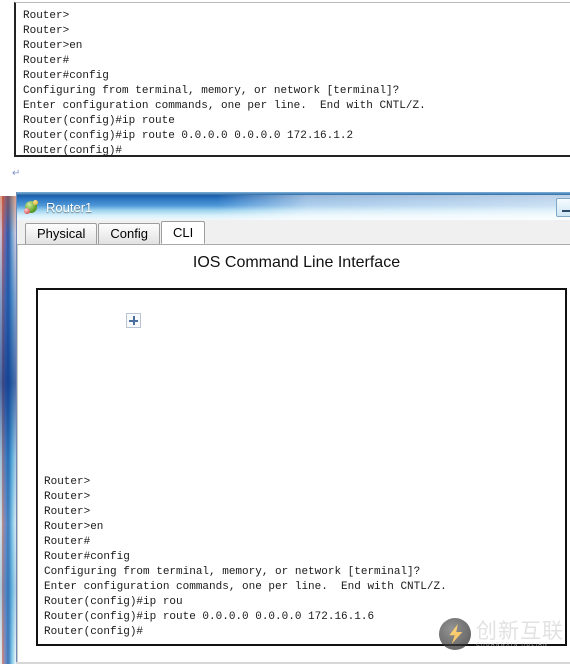  Describe the element at coordinates (293, 207) in the screenshot. I see `window-titlebar: Router1` at that location.